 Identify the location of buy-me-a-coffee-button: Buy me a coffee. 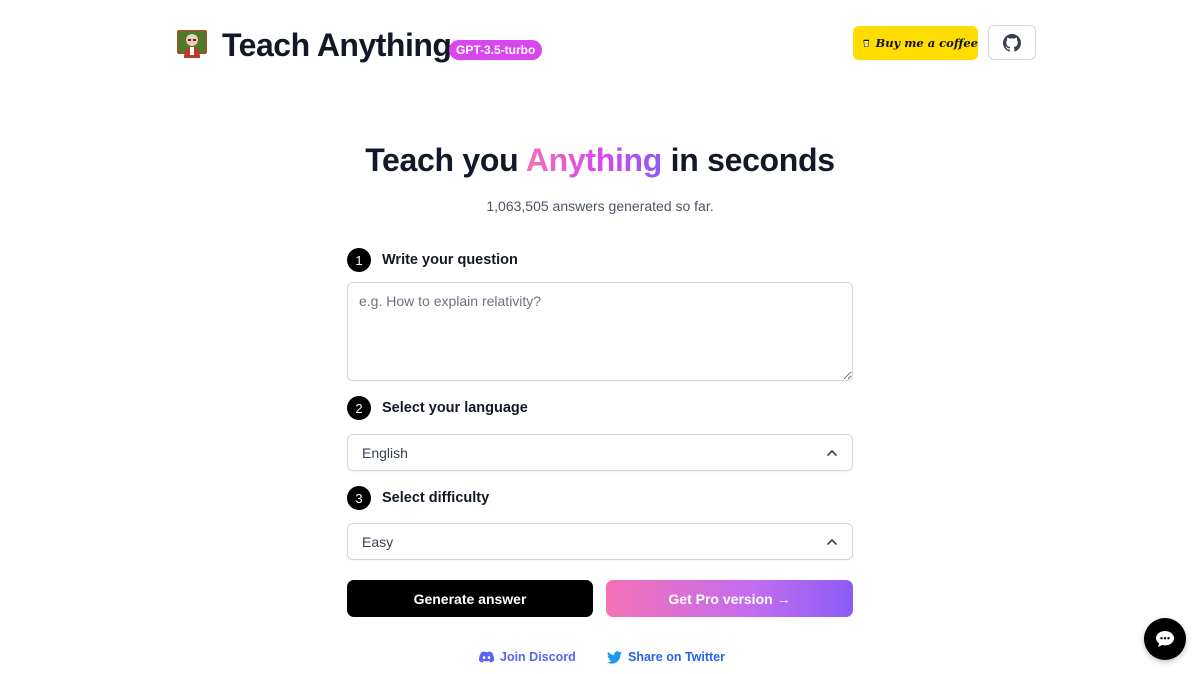
(915, 43).